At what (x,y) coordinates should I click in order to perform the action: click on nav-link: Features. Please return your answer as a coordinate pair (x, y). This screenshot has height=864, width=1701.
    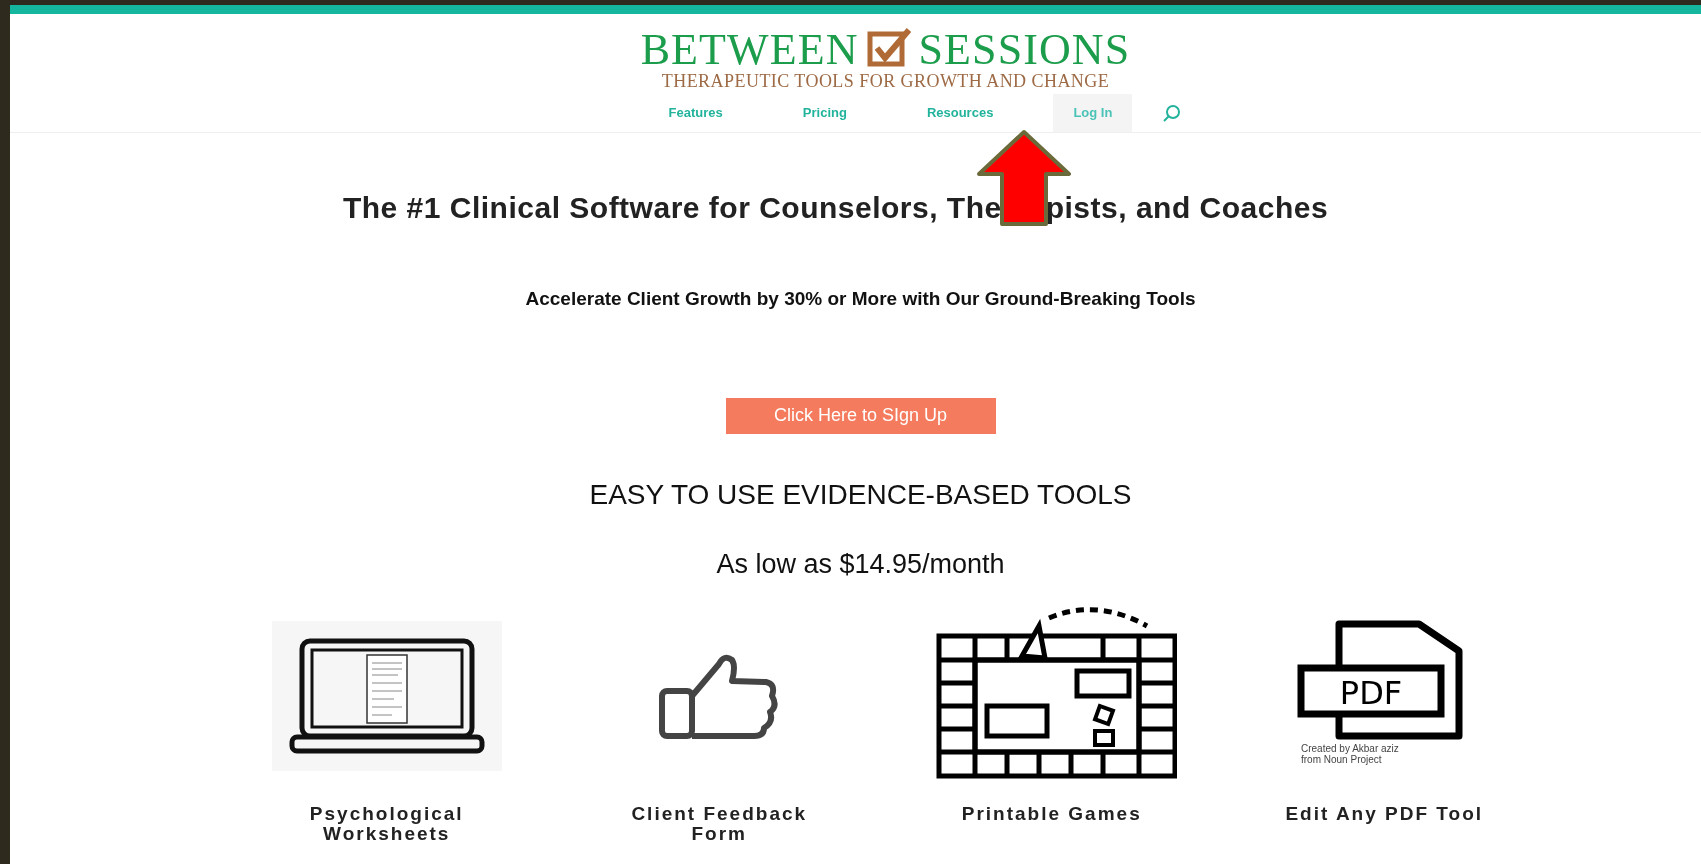
    Looking at the image, I should click on (695, 113).